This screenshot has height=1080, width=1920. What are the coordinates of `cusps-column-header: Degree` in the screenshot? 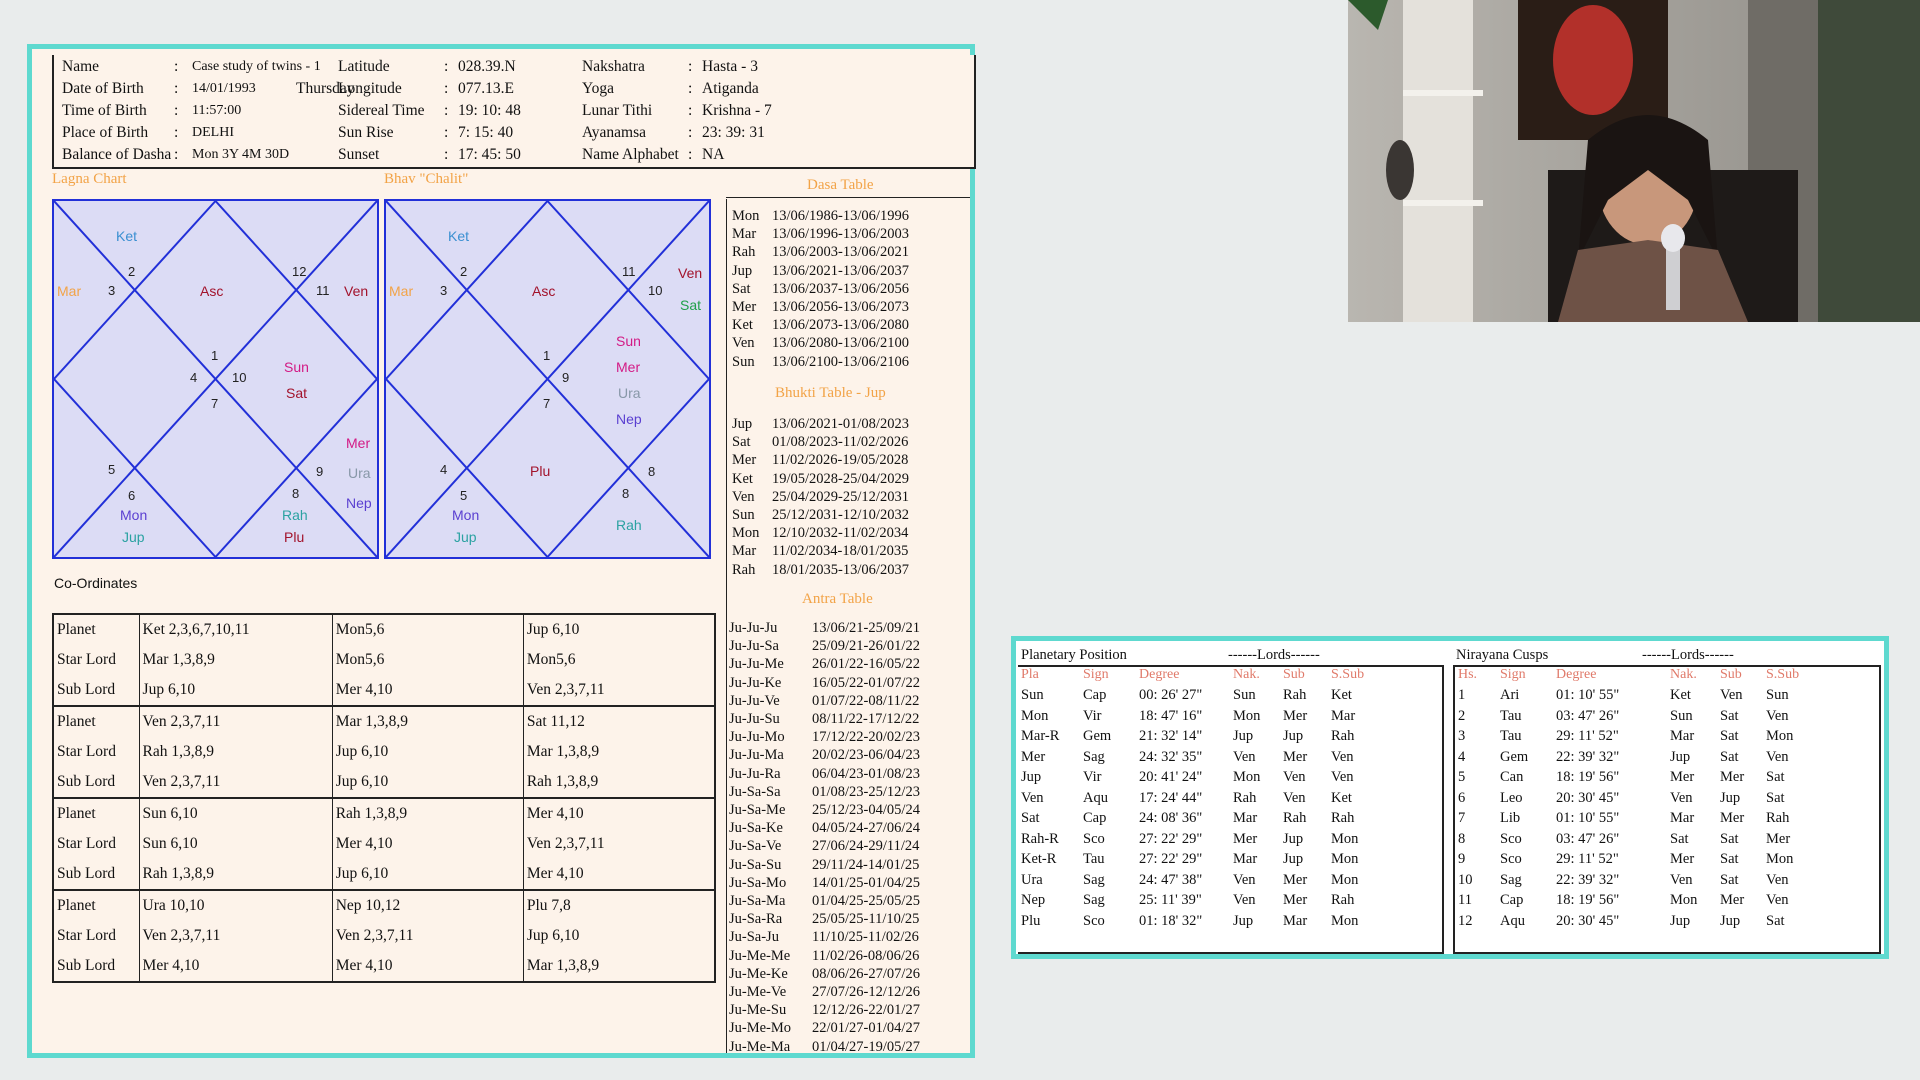 It's located at (1576, 674).